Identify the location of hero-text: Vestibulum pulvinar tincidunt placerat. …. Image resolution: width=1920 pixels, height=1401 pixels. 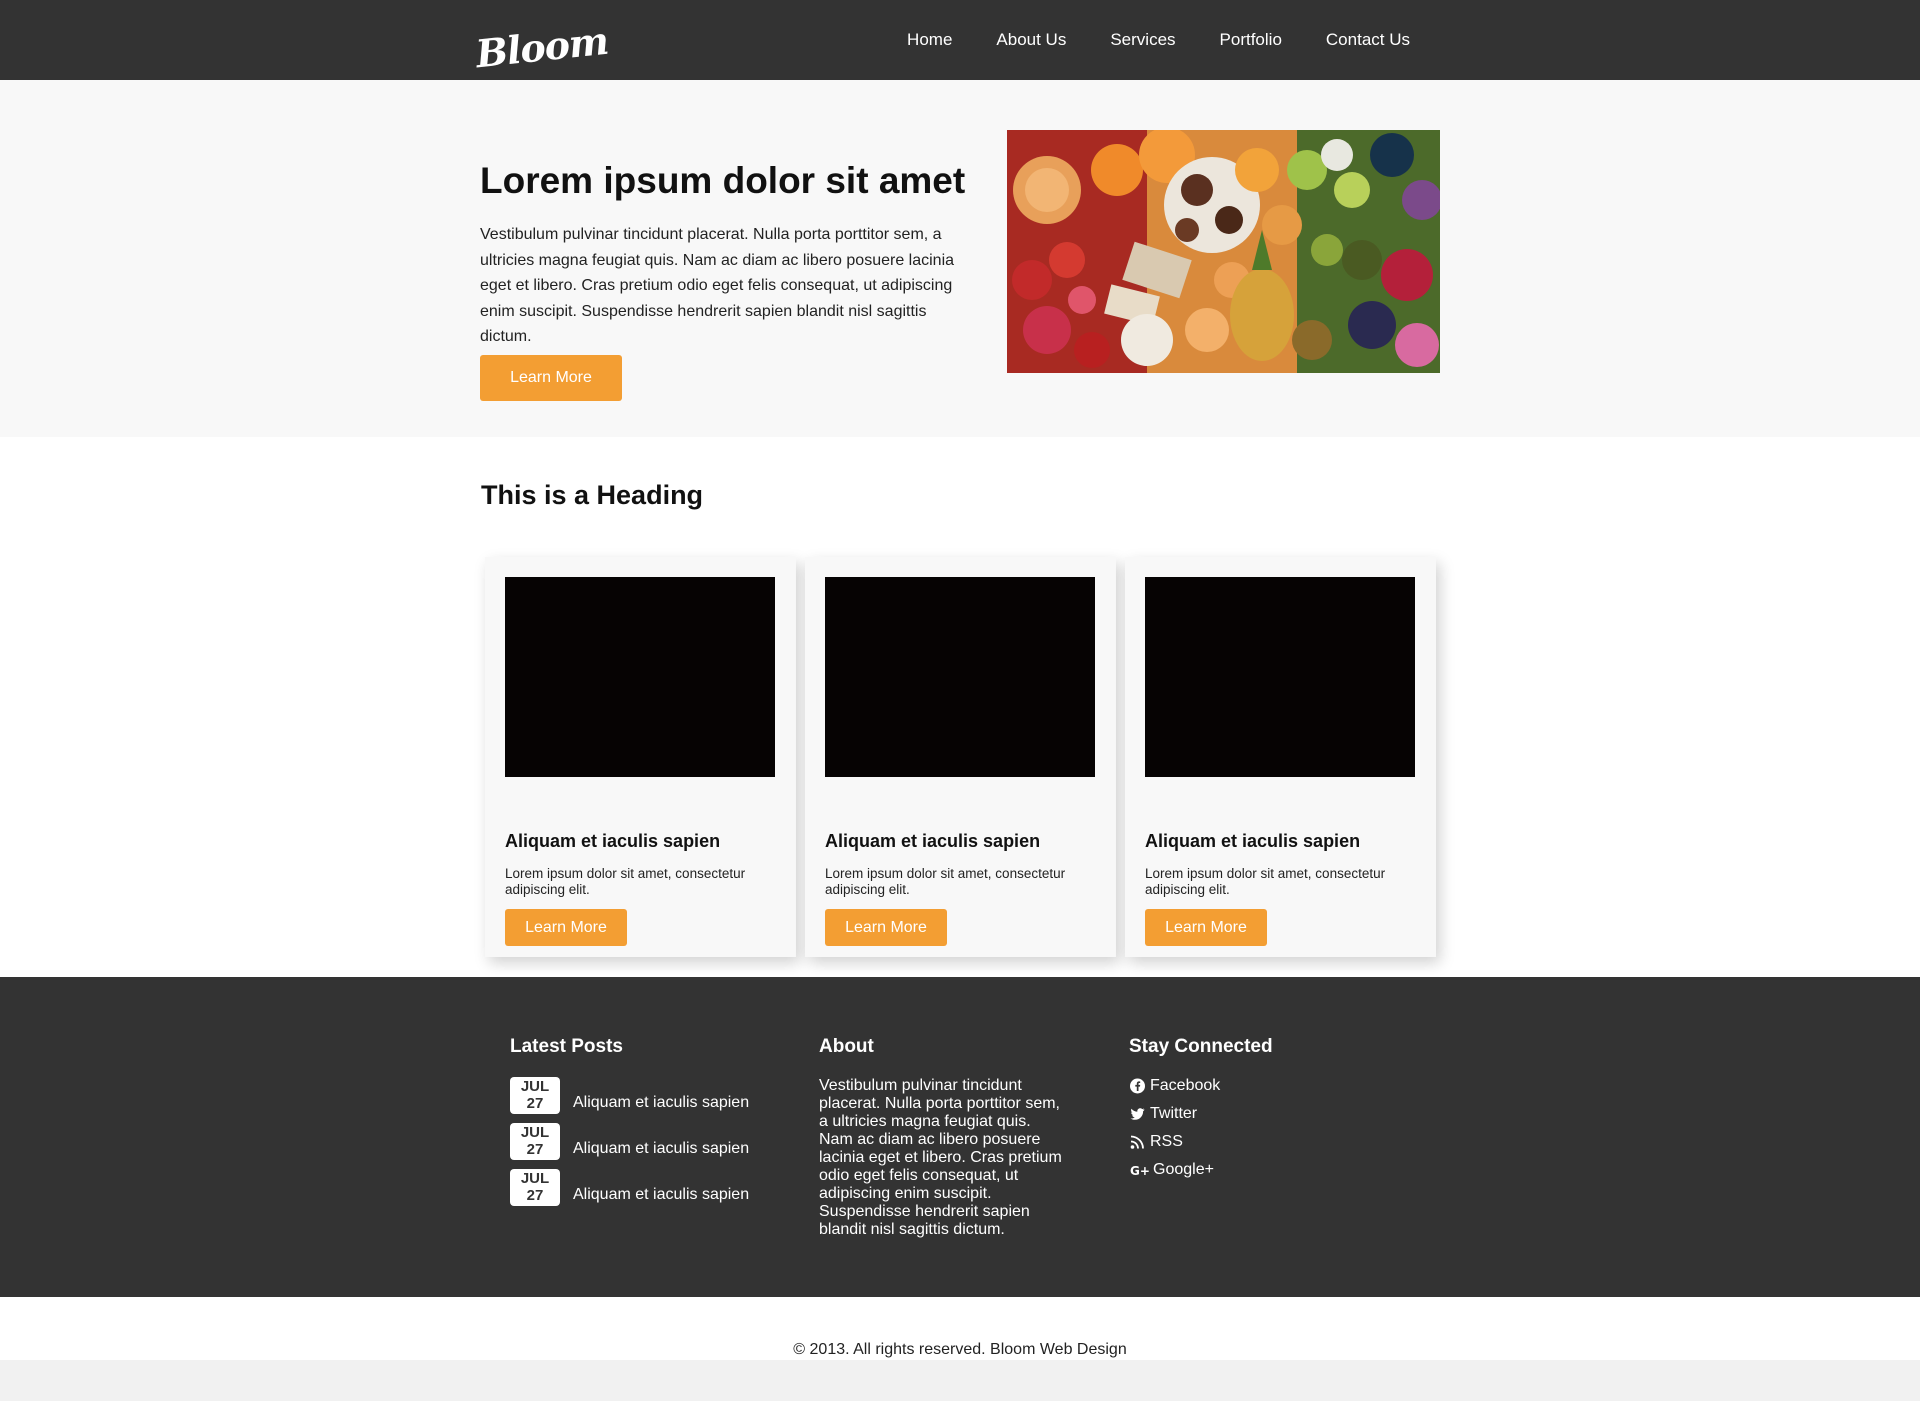
(717, 285).